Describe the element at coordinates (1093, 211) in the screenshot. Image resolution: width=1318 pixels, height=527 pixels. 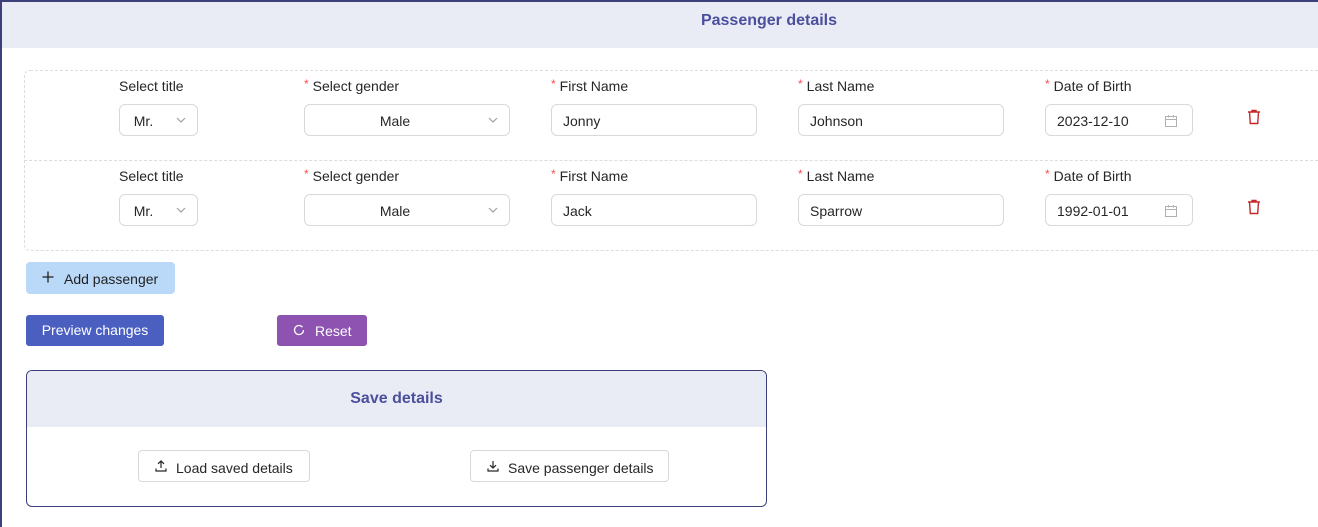
I see `dob-value: 1992-01-01` at that location.